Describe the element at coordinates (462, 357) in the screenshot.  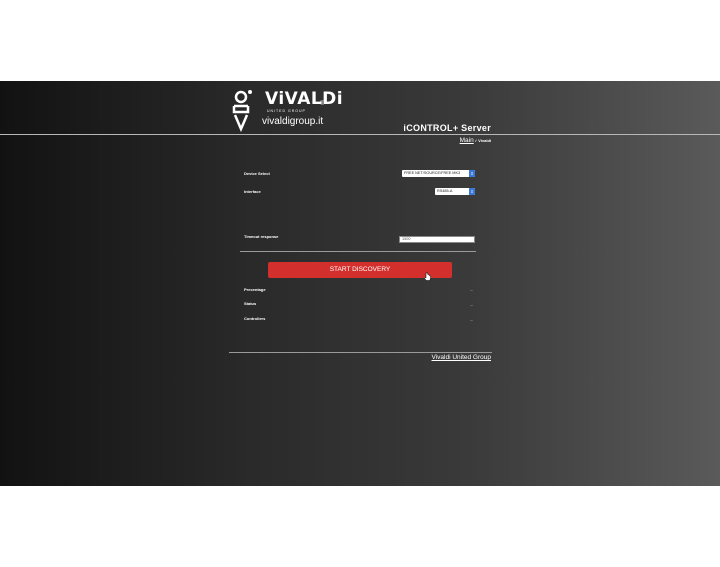
I see `footer-link: Vivaldi United Group` at that location.